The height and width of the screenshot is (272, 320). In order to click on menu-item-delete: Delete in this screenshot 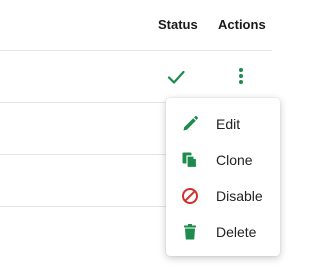, I will do `click(223, 232)`.